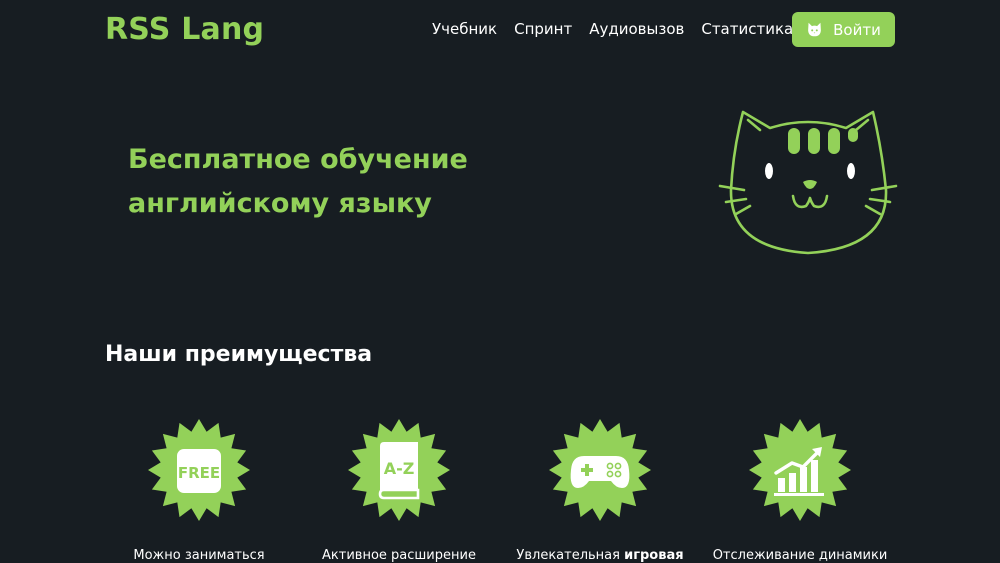 This screenshot has width=1000, height=563. Describe the element at coordinates (219, 159) in the screenshot. I see `hero-title-bold: Бесплатное` at that location.